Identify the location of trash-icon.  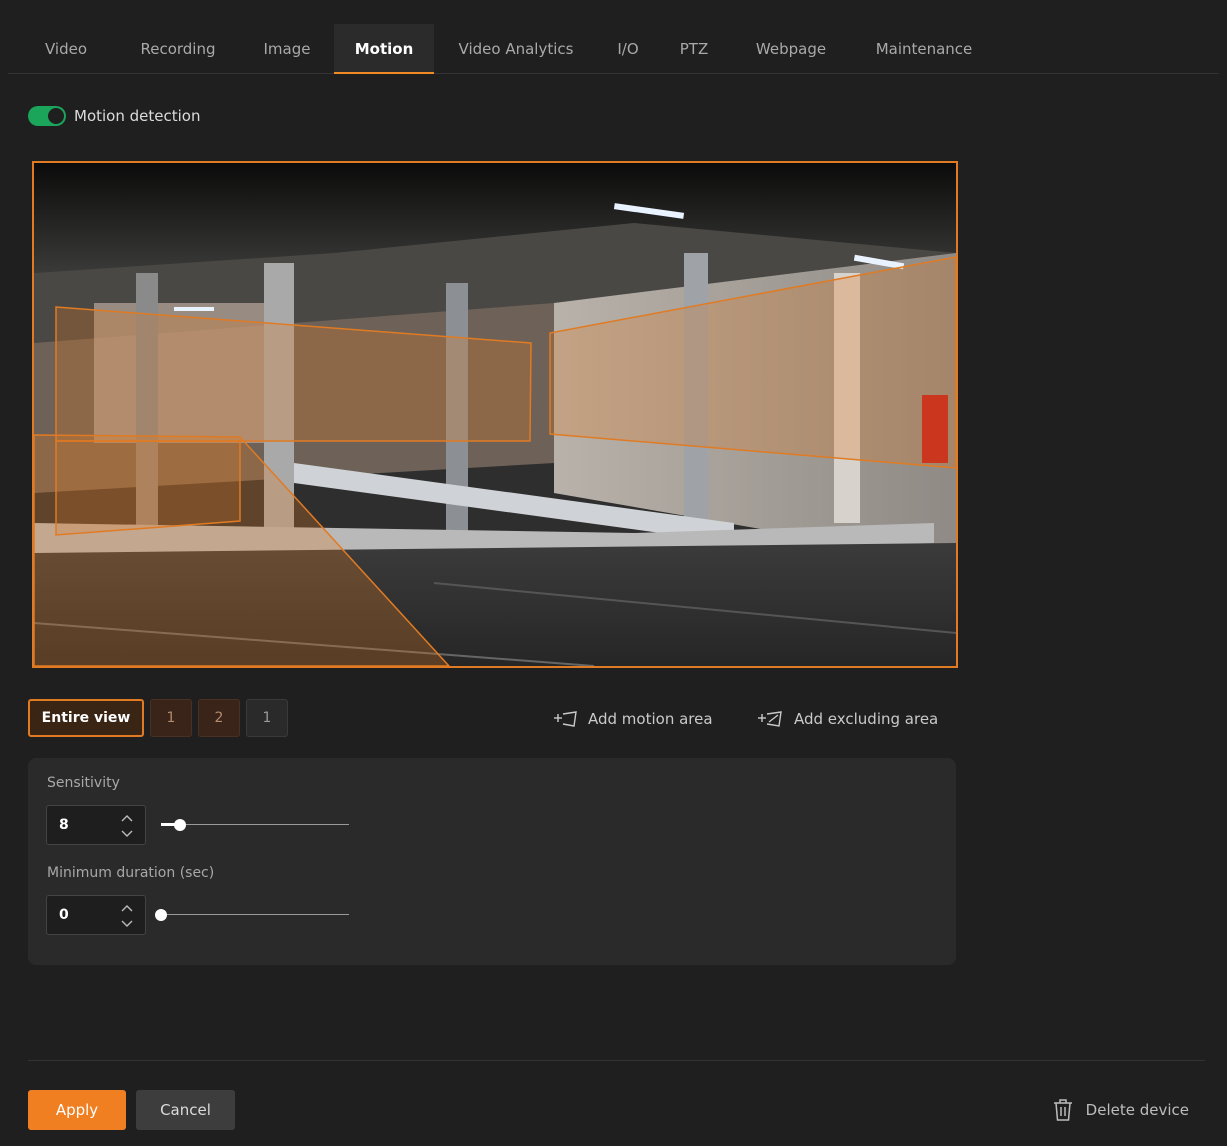
(1062, 1110).